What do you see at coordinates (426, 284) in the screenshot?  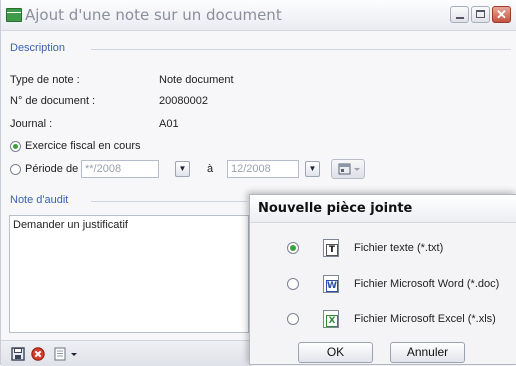 I see `option-word-label: Fichier Microsoft Word (*.doc)` at bounding box center [426, 284].